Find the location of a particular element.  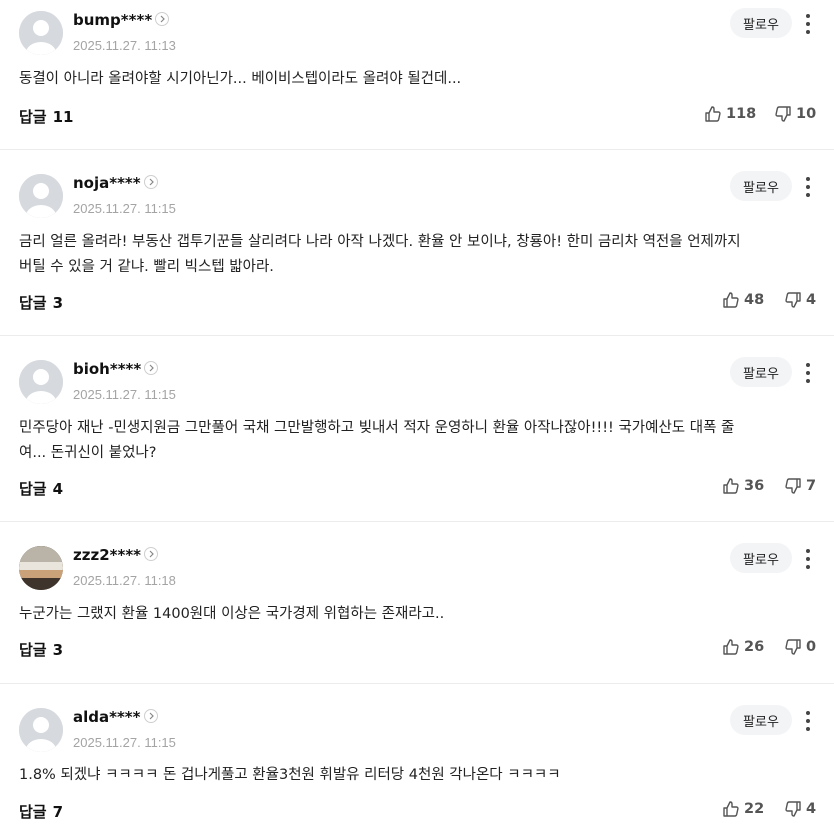

reply-button: 답글 11 is located at coordinates (46, 116).